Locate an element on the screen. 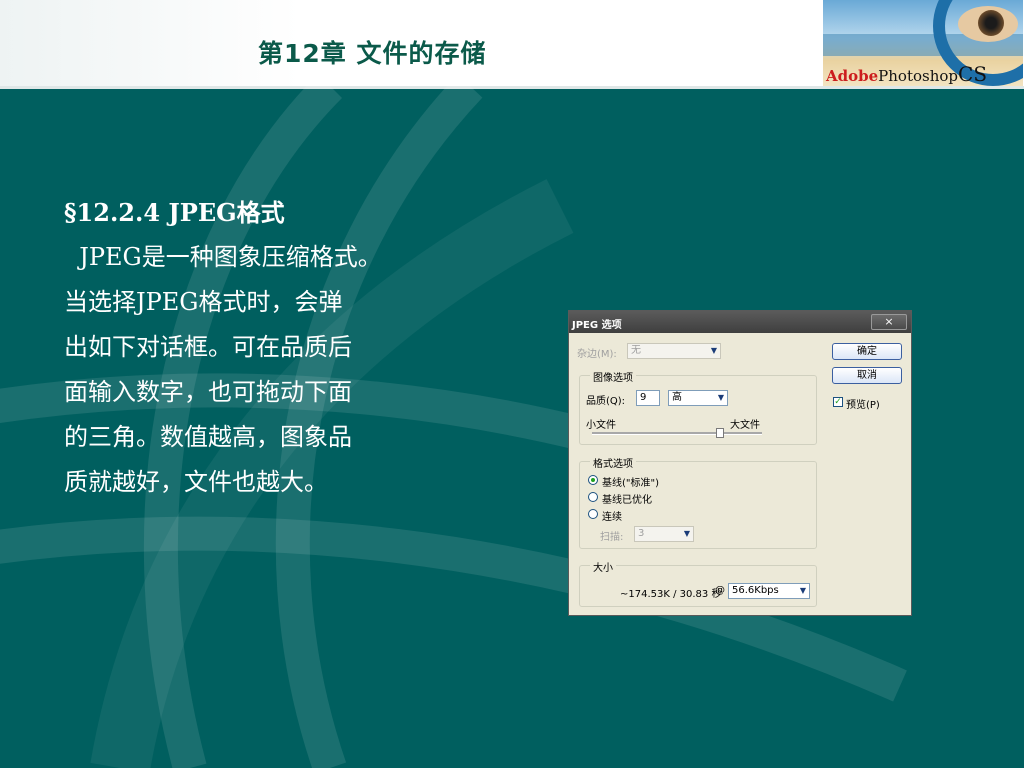 Image resolution: width=1024 pixels, height=768 pixels. section-heading: §12.2.4 JPEG格式 is located at coordinates (174, 212).